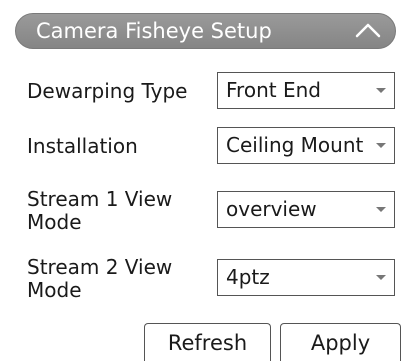 The image size is (411, 361). I want to click on installation-select: Ceiling Mount, so click(306, 145).